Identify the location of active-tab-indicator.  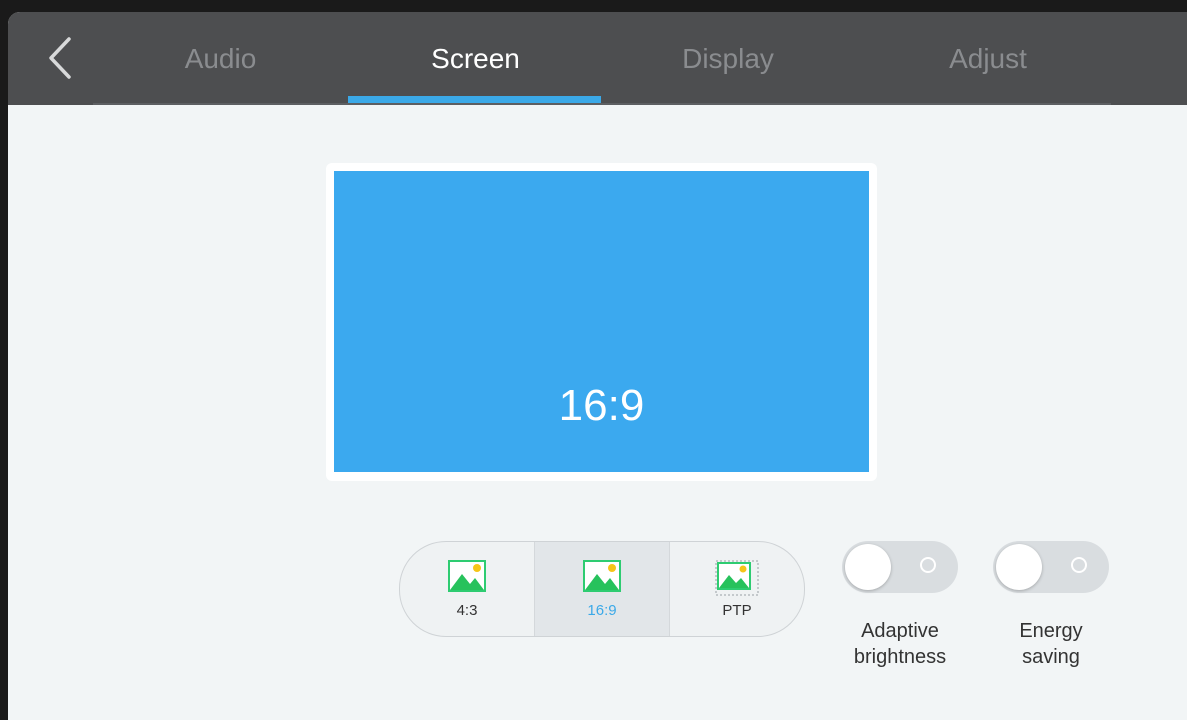
(474, 99).